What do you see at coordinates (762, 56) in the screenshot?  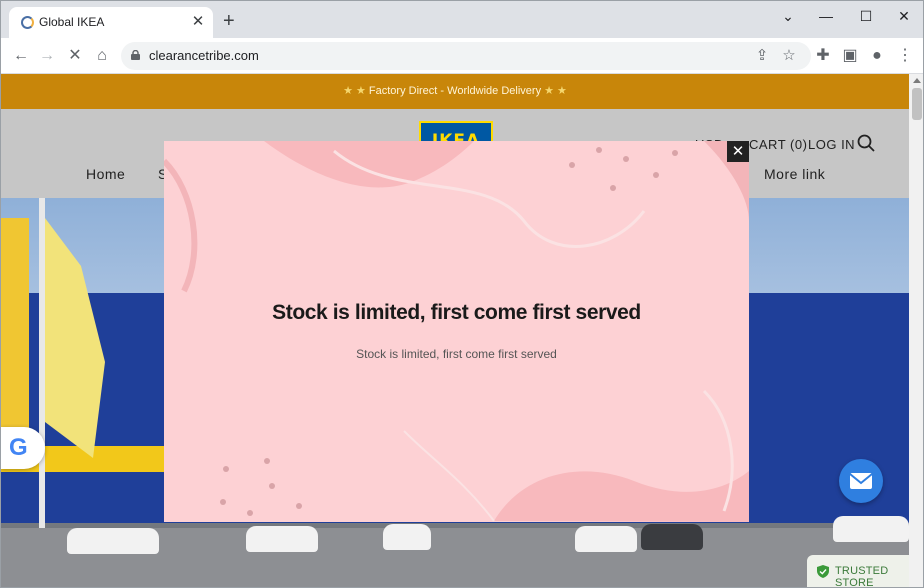 I see `share-icon: ⇪` at bounding box center [762, 56].